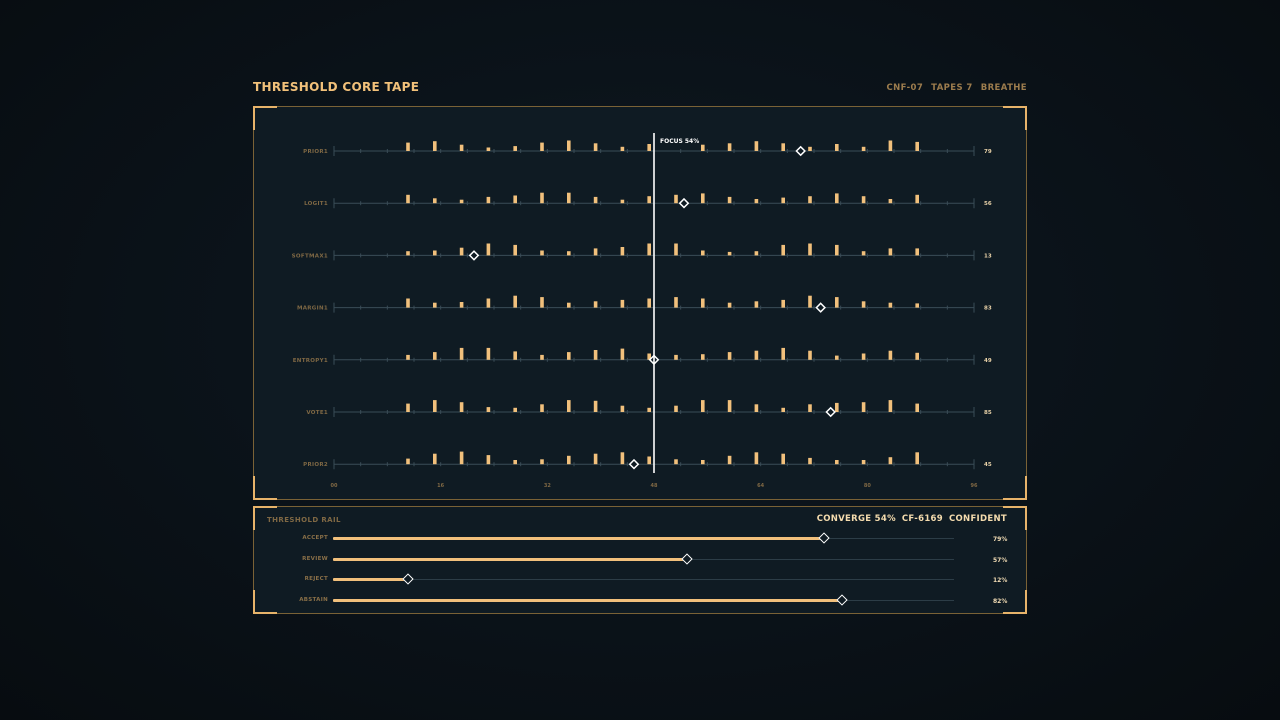 The width and height of the screenshot is (1280, 720). What do you see at coordinates (315, 152) in the screenshot?
I see `tape-row-label: PRIOR1` at bounding box center [315, 152].